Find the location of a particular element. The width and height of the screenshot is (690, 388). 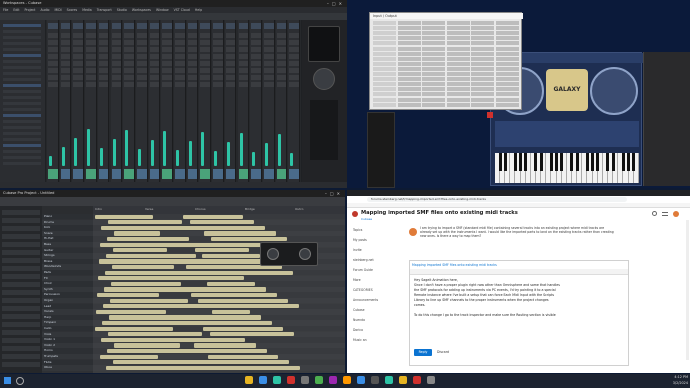

reply-button: Reply is located at coordinates (423, 352).